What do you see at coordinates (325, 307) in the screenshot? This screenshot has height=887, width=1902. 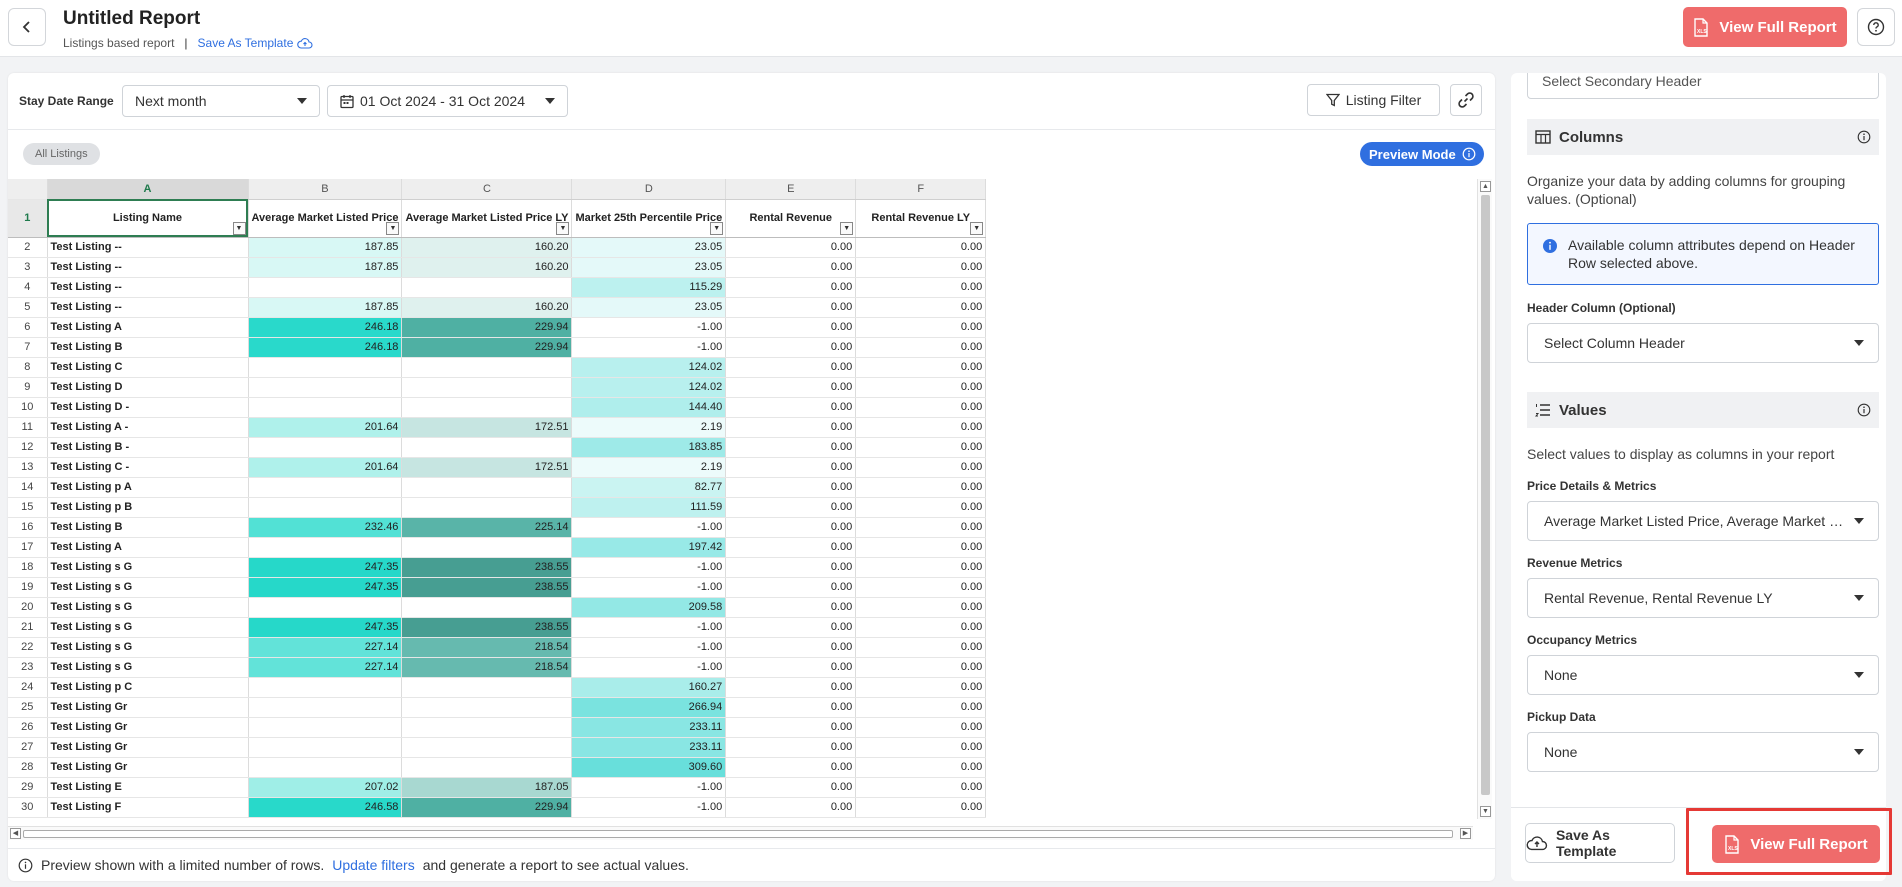 I see `avg-market-price-cell: 187.85` at bounding box center [325, 307].